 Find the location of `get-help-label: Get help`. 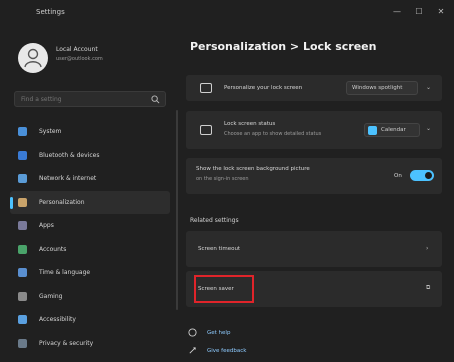

get-help-label: Get help is located at coordinates (218, 333).